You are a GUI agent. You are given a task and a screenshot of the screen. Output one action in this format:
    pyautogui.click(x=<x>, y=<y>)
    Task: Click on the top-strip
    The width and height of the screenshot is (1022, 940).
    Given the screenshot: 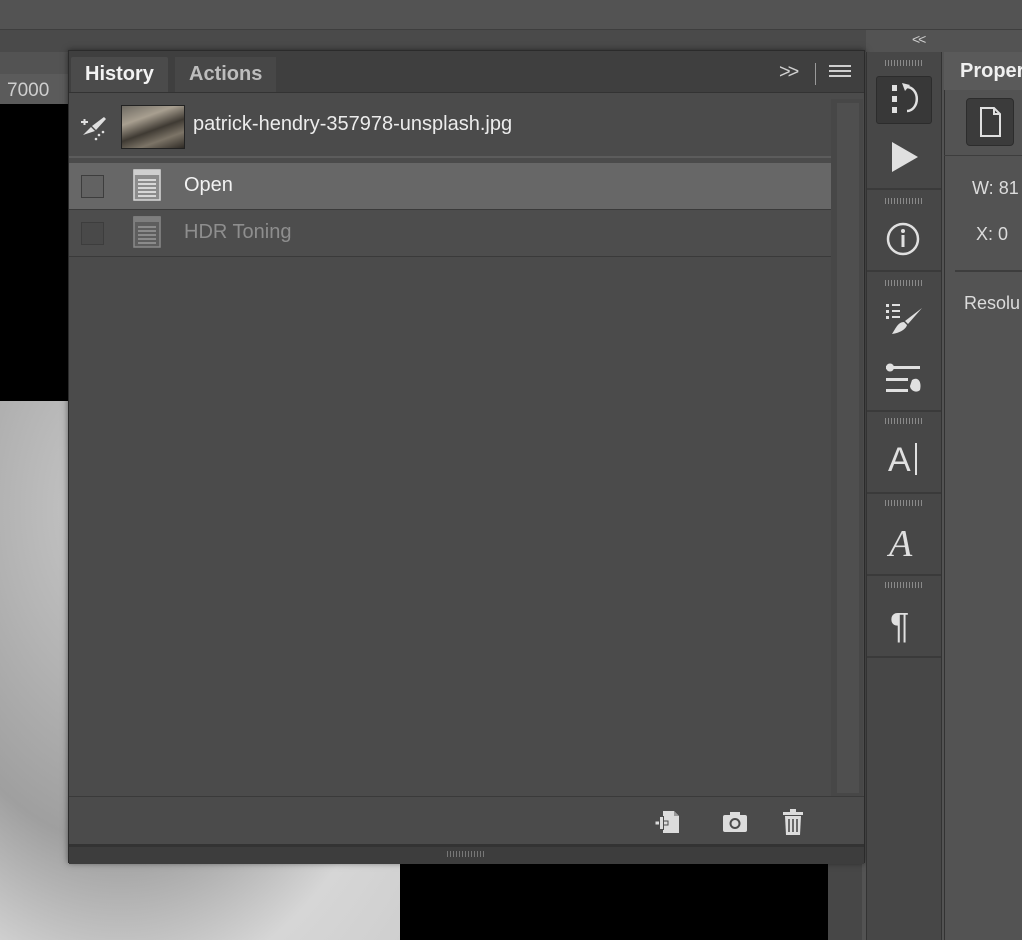 What is the action you would take?
    pyautogui.click(x=511, y=15)
    